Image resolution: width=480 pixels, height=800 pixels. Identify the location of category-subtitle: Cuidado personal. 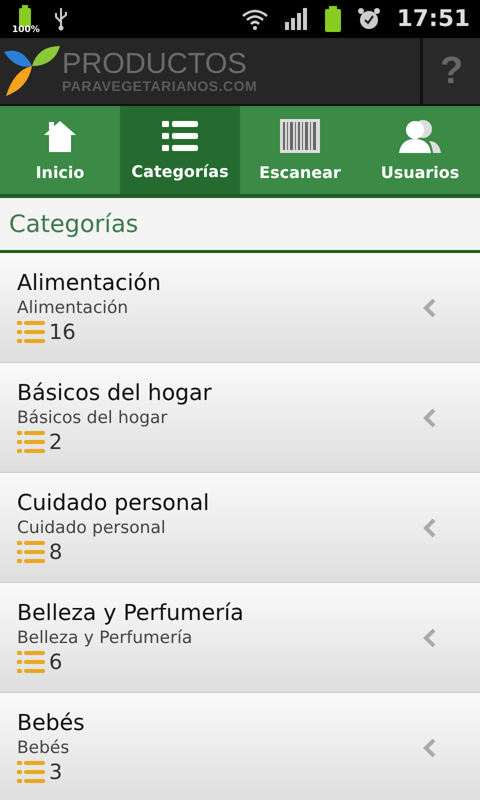
(92, 528).